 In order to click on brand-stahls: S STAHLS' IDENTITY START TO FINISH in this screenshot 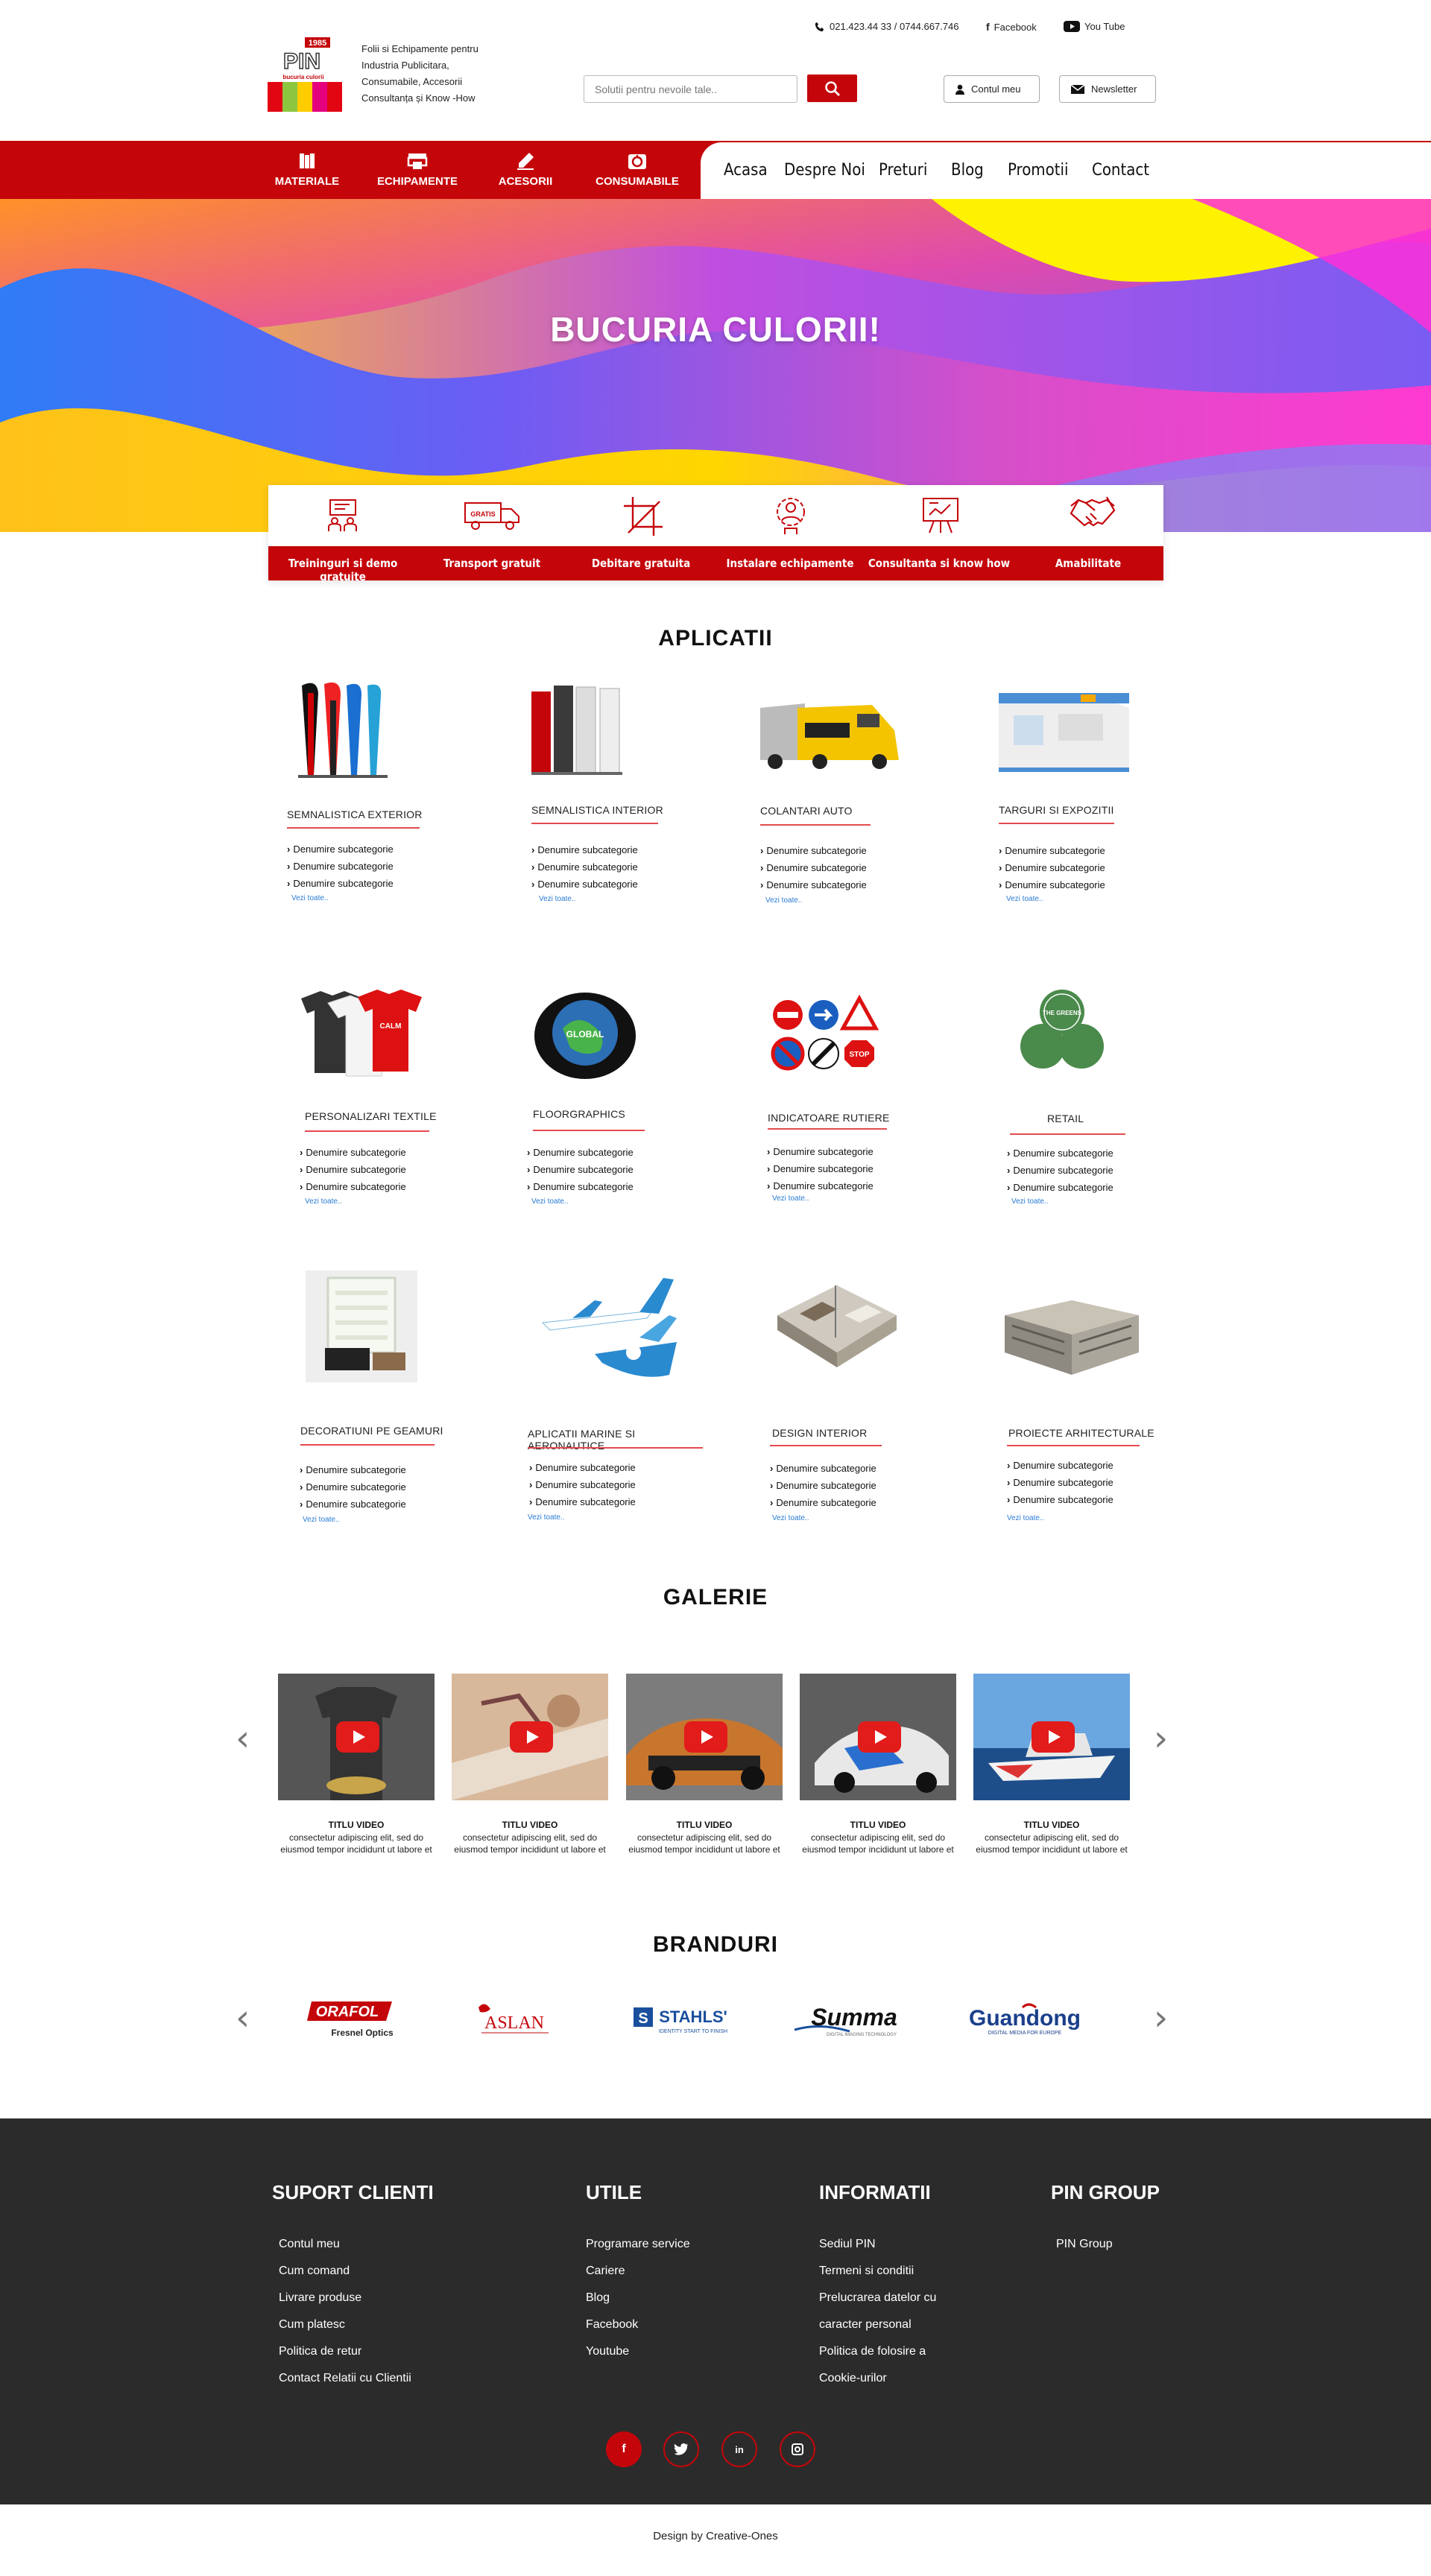, I will do `click(686, 2020)`.